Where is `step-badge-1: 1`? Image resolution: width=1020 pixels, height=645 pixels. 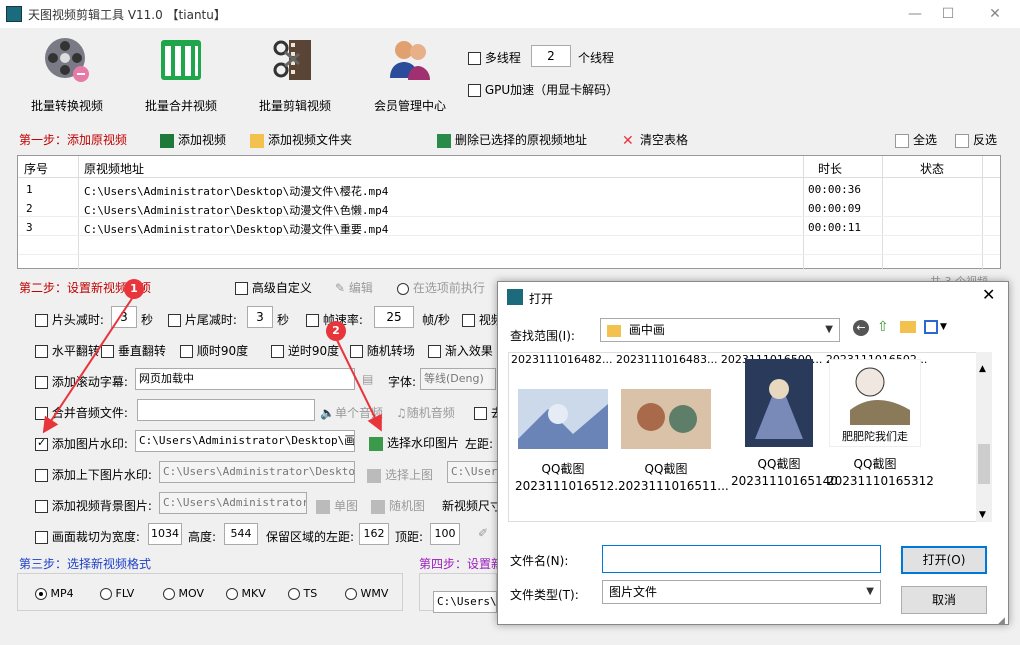
step-badge-1: 1 is located at coordinates (134, 289).